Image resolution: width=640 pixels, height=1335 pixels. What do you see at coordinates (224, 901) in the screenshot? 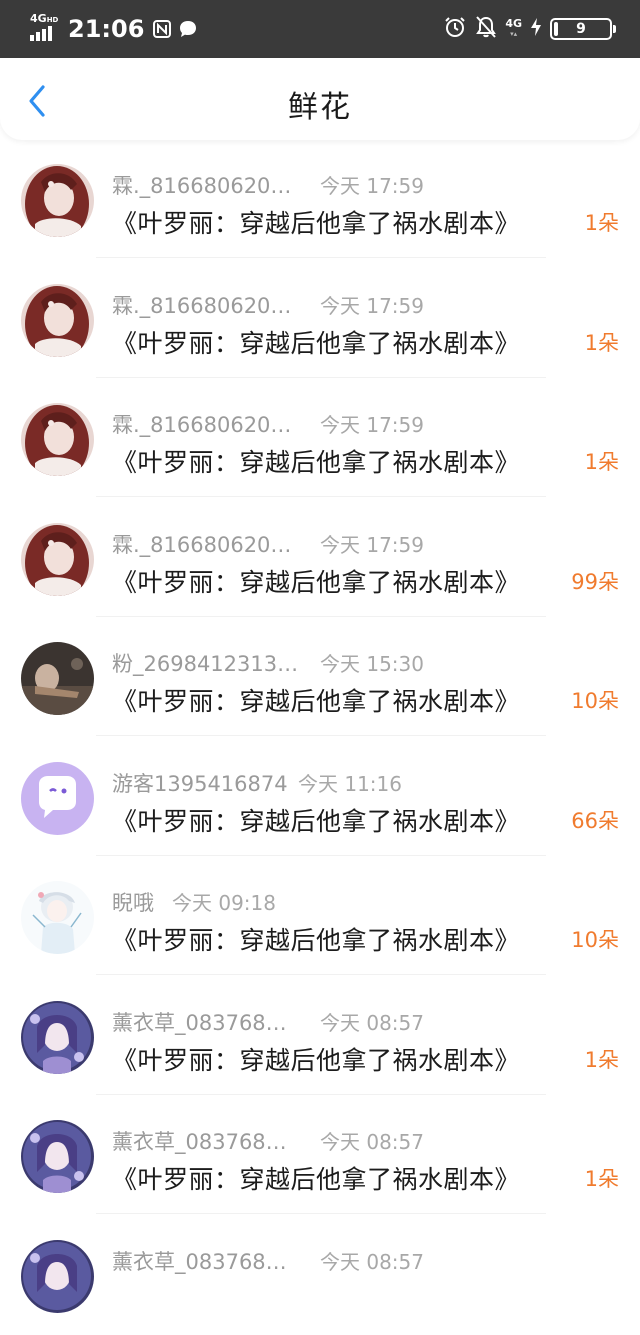
I see `record-time: 今天 09:18` at bounding box center [224, 901].